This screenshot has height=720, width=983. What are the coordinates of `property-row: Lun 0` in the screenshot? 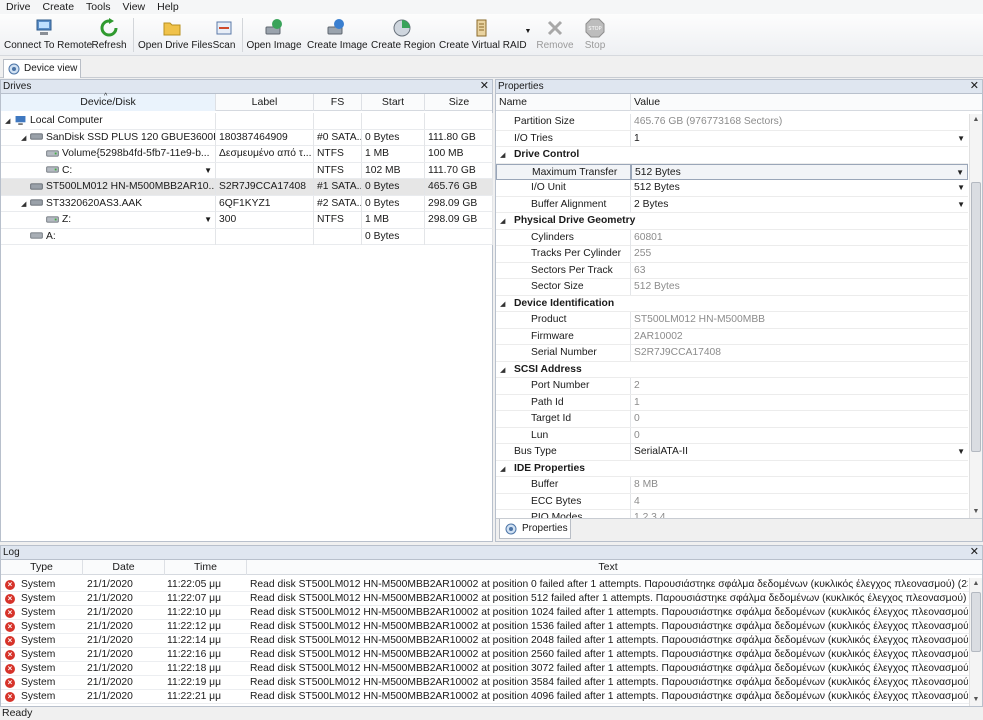 It's located at (732, 435).